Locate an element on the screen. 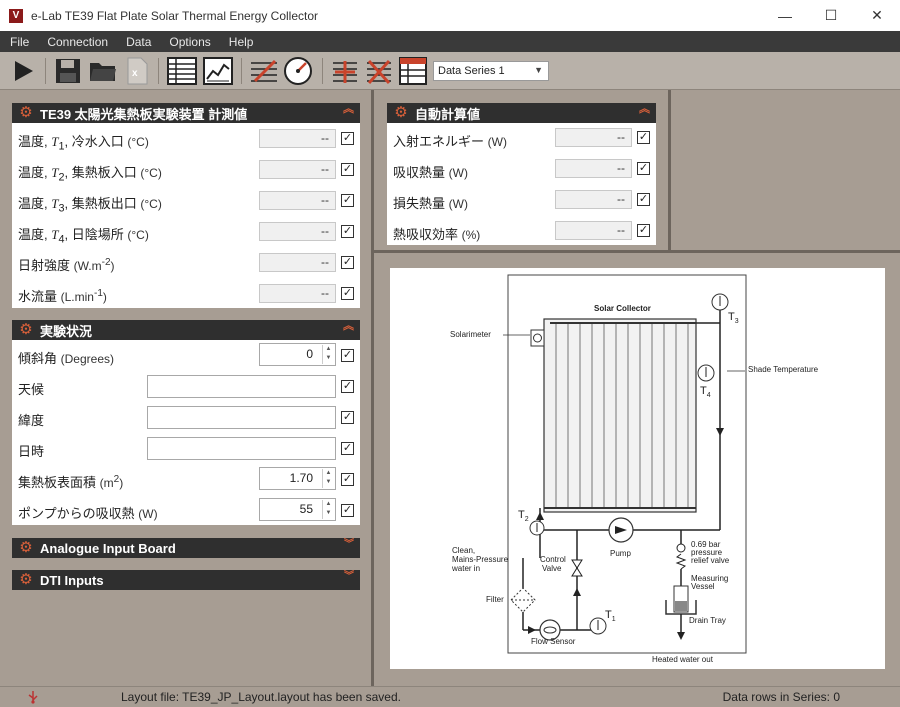 This screenshot has height=707, width=900. pump-heat-checkbox: ✓ is located at coordinates (347, 510).